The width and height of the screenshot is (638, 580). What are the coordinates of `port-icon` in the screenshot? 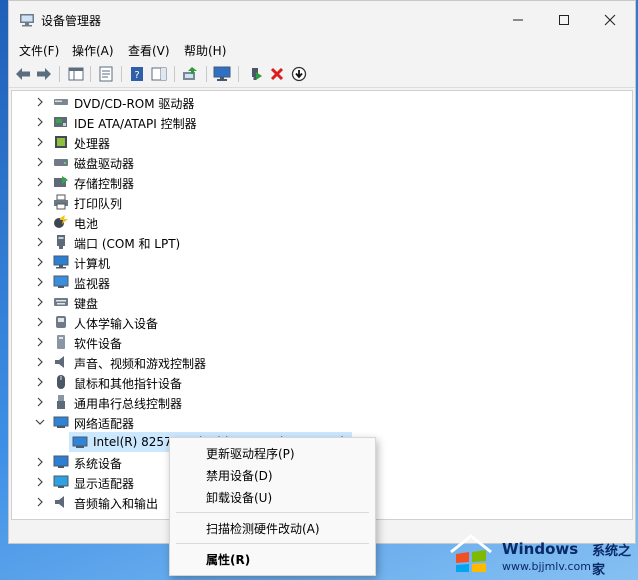 It's located at (61, 242).